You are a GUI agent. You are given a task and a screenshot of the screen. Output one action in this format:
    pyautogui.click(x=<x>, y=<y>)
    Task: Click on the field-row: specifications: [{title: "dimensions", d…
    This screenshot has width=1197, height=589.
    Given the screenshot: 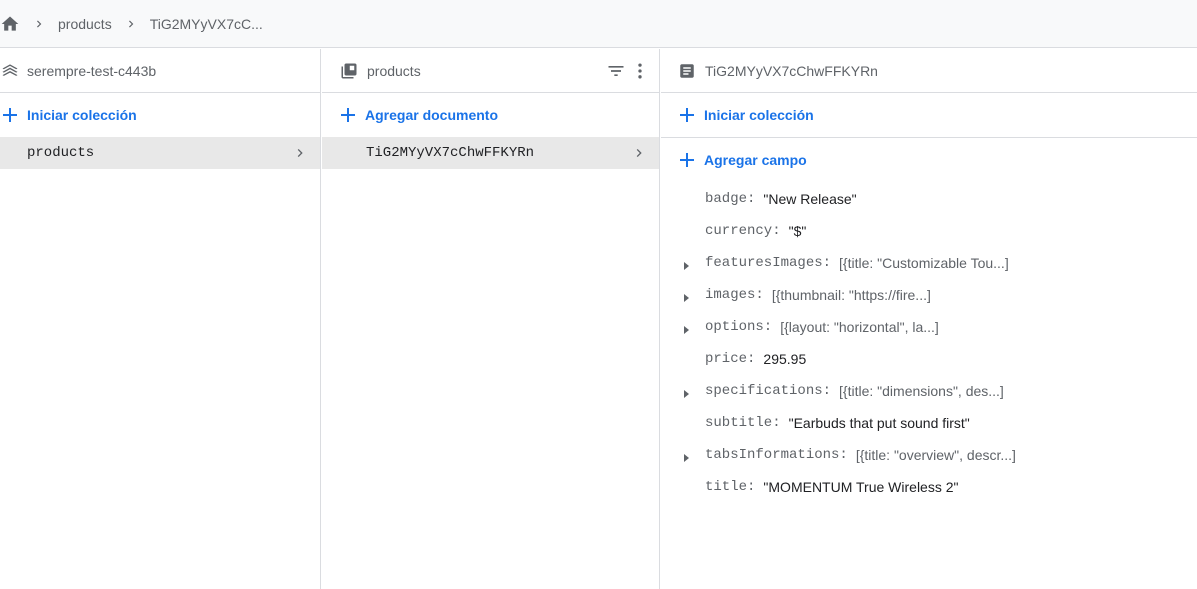 What is the action you would take?
    pyautogui.click(x=929, y=391)
    